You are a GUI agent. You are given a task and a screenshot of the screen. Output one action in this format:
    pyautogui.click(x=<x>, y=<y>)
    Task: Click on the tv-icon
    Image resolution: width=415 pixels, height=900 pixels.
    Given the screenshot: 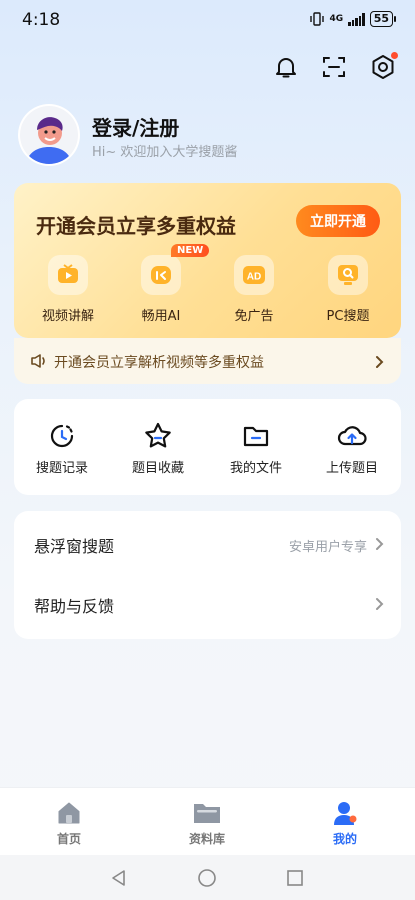 What is the action you would take?
    pyautogui.click(x=68, y=275)
    